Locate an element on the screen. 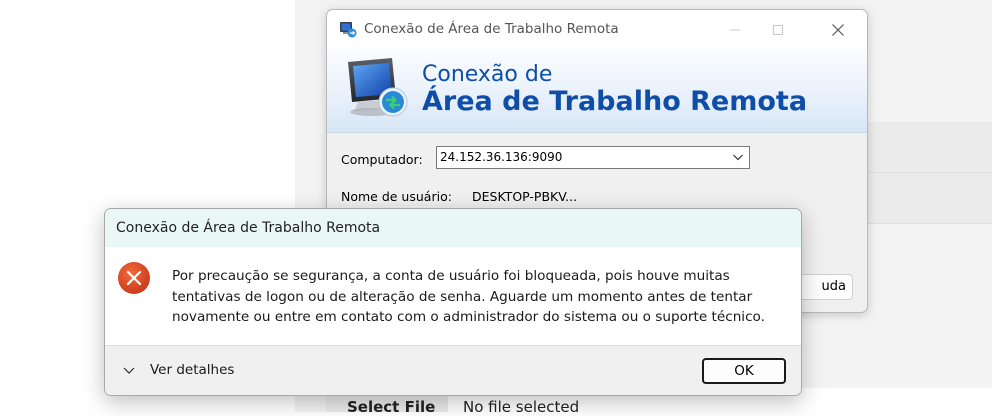 The image size is (992, 416). error-dialog-title: Conexão de Área de Trabalho Remota is located at coordinates (248, 228).